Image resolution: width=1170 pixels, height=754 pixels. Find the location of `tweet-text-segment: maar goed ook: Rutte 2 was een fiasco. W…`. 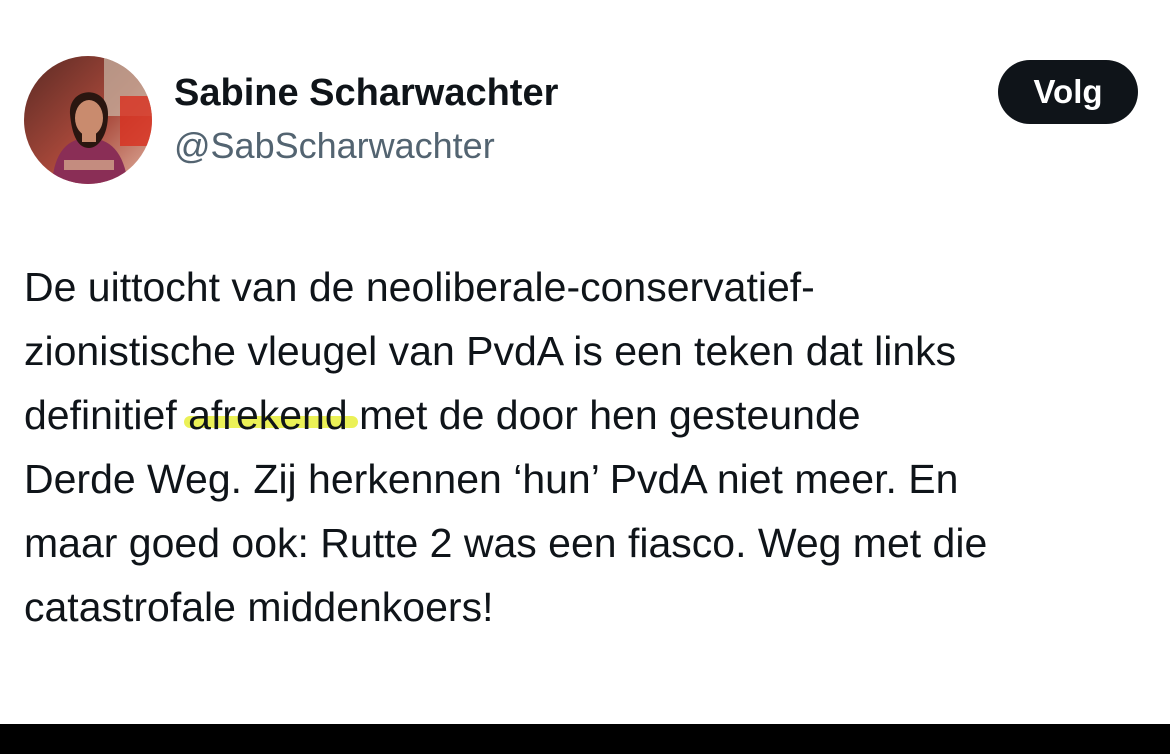

tweet-text-segment: maar goed ook: Rutte 2 was een fiasco. W… is located at coordinates (506, 543).